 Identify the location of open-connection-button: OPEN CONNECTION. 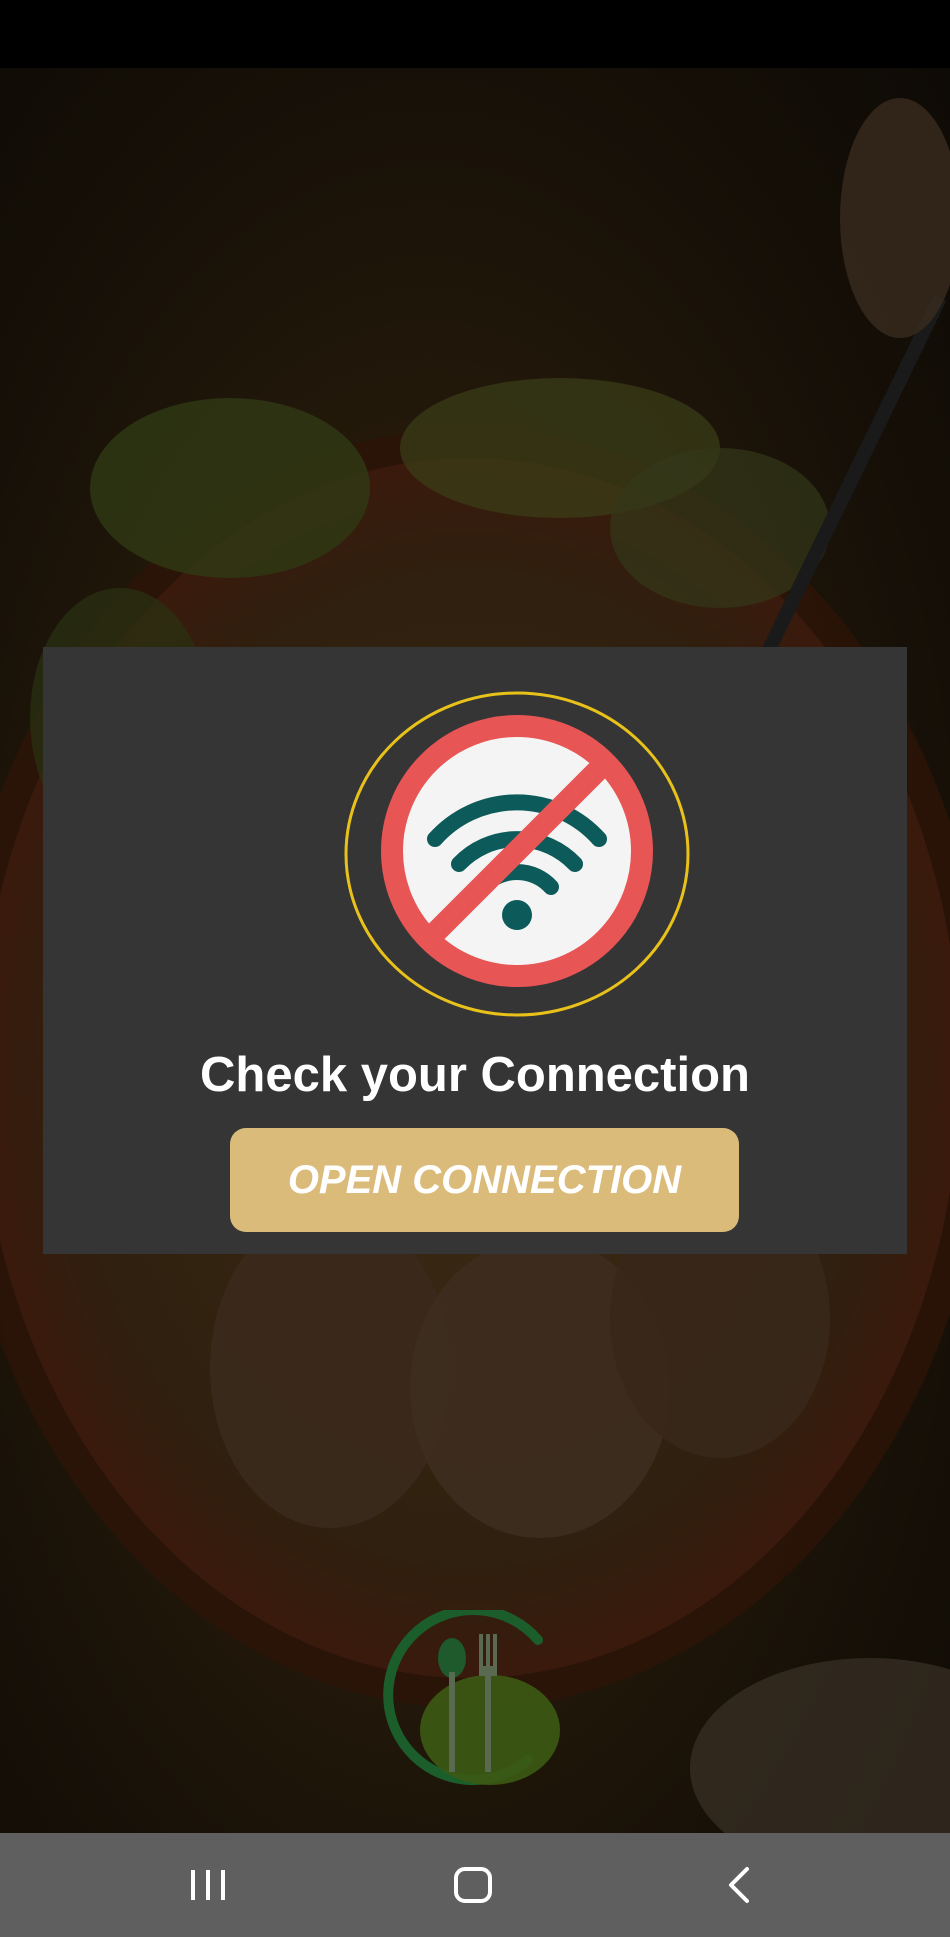
(484, 1180).